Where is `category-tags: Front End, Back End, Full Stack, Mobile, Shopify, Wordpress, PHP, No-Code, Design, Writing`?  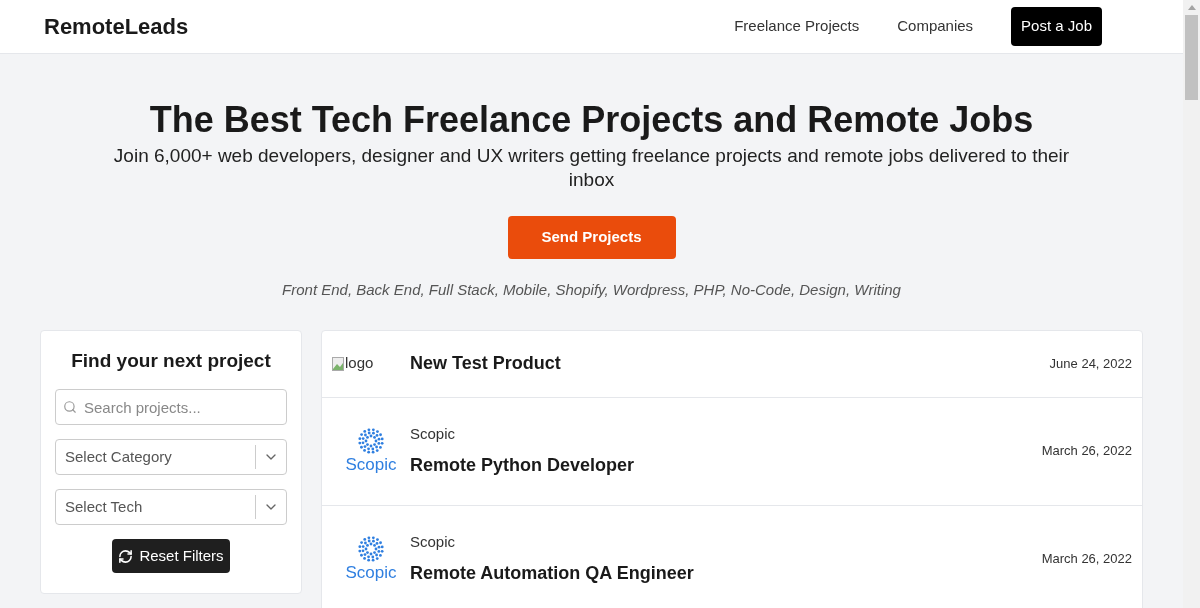
category-tags: Front End, Back End, Full Stack, Mobile, Shopify, Wordpress, PHP, No-Code, Design, Writing is located at coordinates (591, 290).